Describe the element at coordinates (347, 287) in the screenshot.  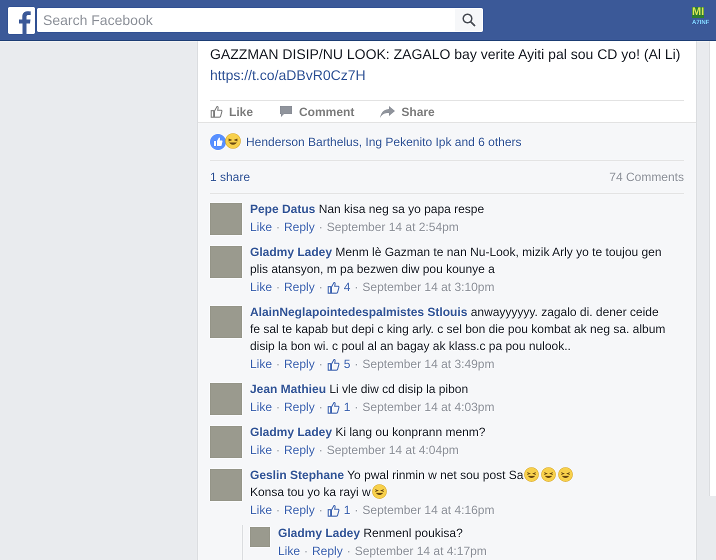
I see `like-count: 4` at that location.